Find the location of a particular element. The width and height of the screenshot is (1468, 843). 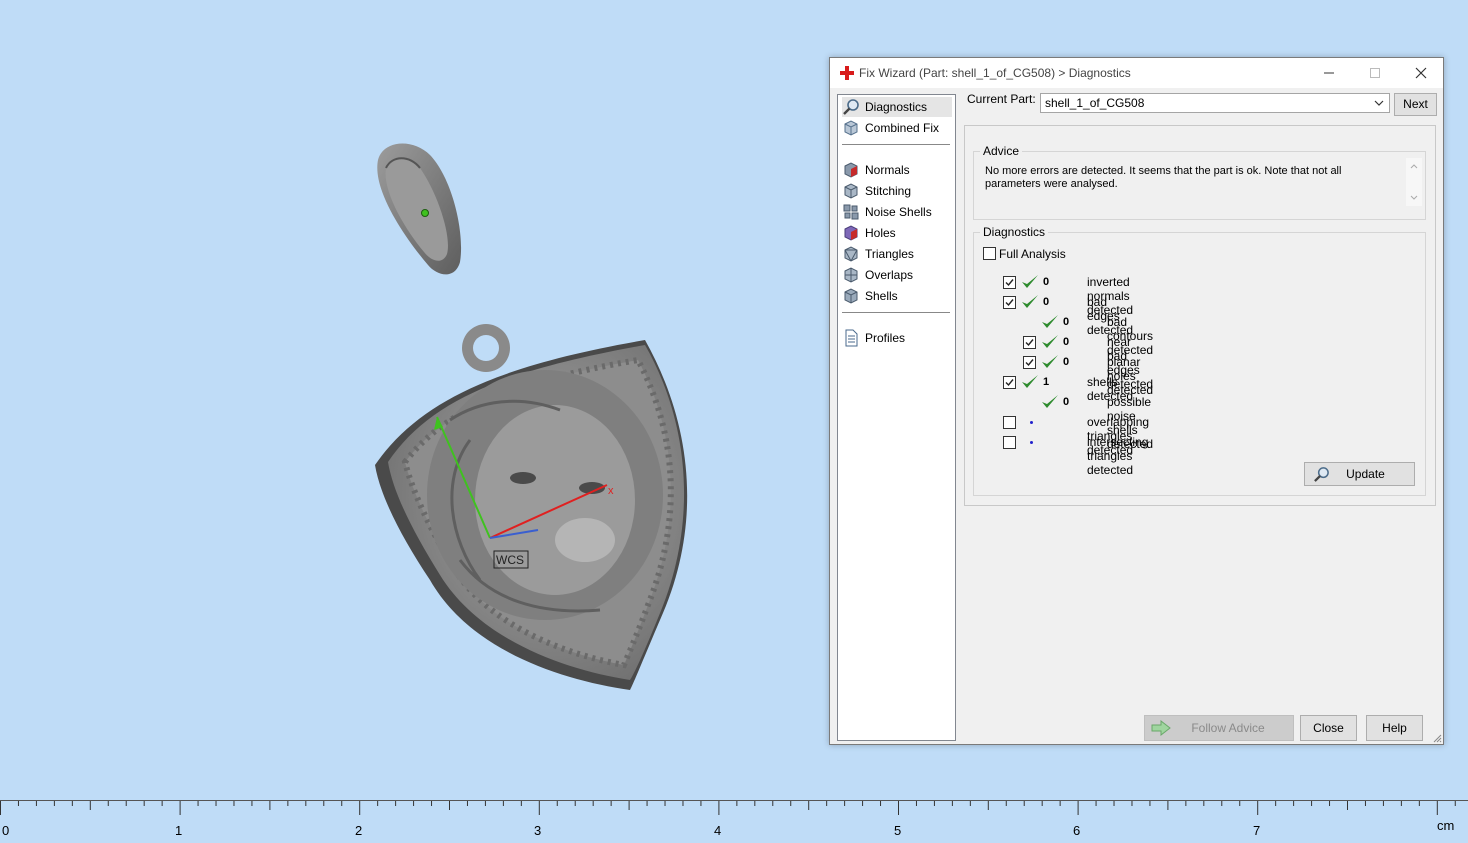

nav-item-triangles: Triangles is located at coordinates (897, 254).